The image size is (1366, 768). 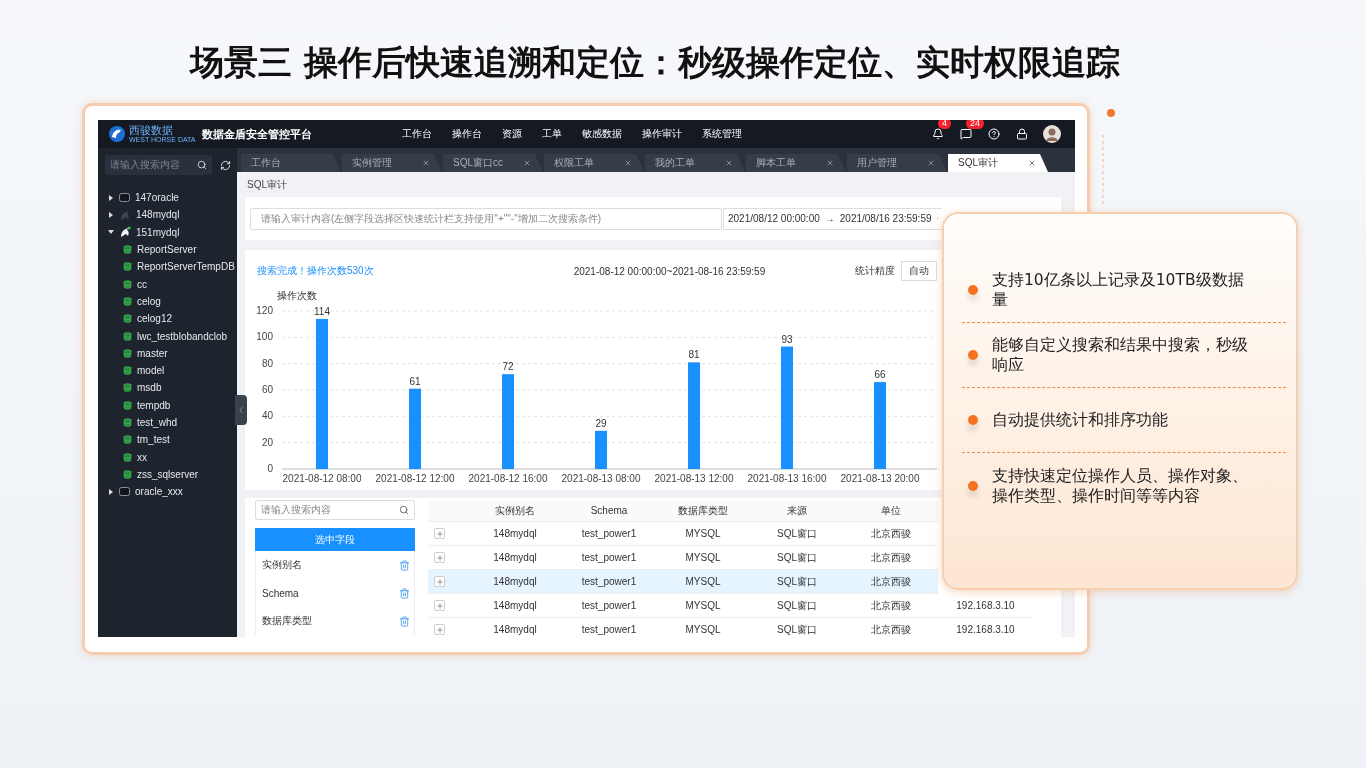 What do you see at coordinates (1052, 134) in the screenshot?
I see `avatar` at bounding box center [1052, 134].